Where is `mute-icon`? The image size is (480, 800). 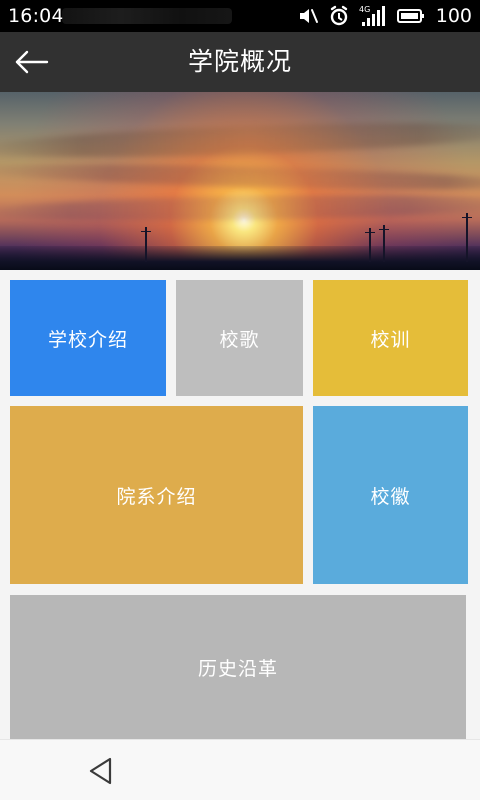
mute-icon is located at coordinates (308, 16).